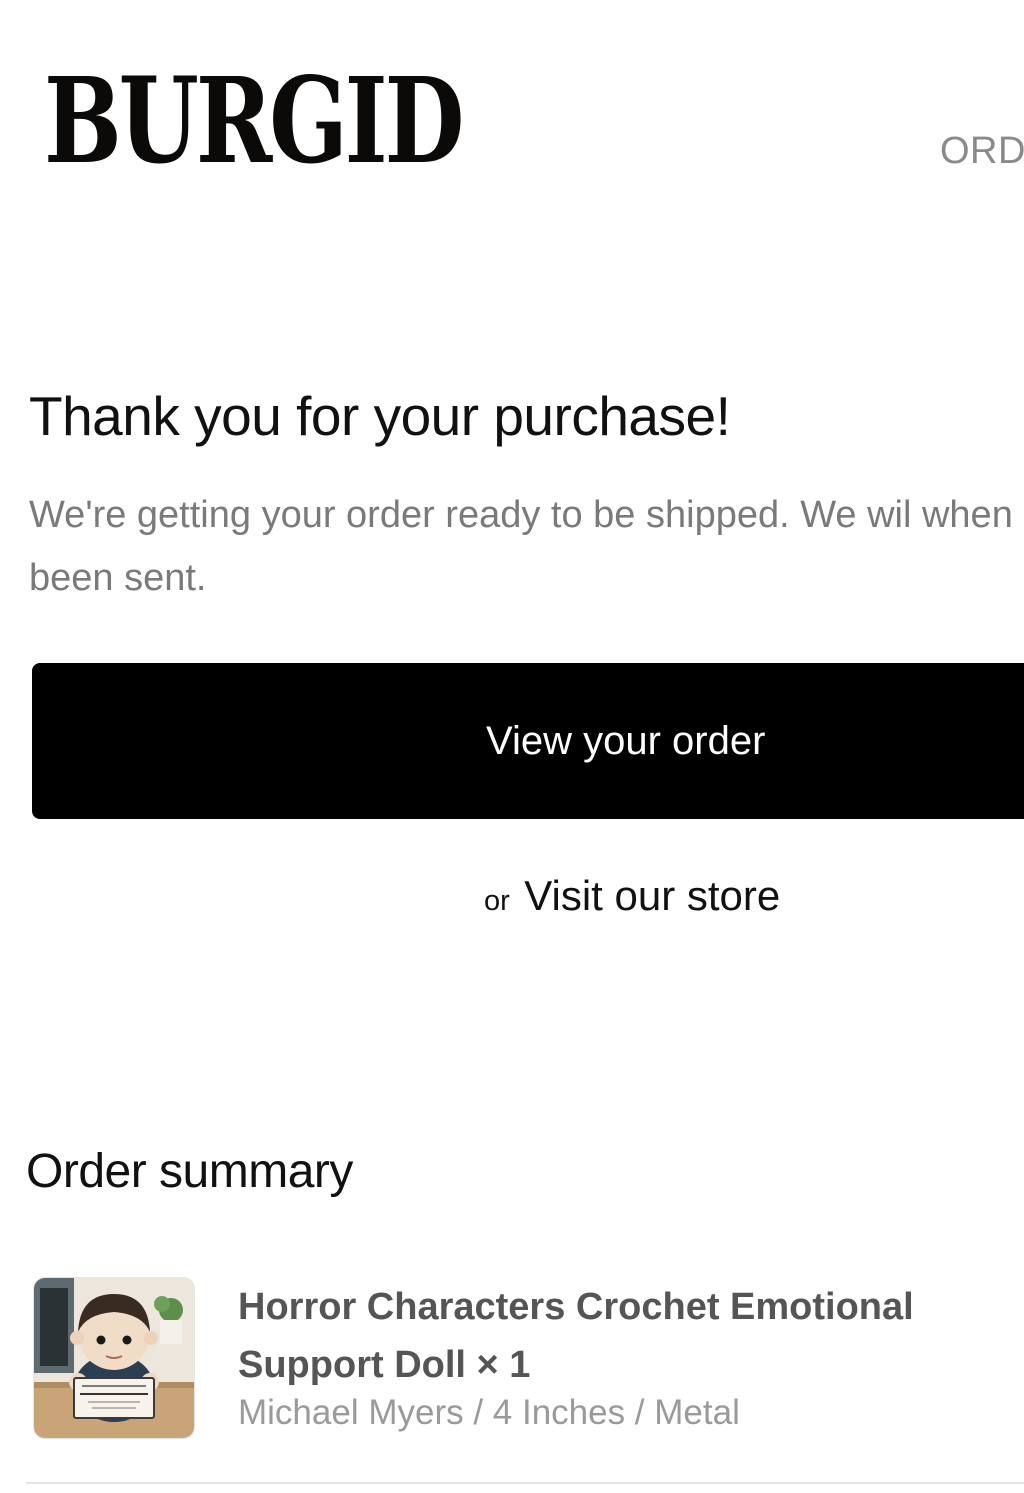 The image size is (1024, 1493). I want to click on confirmation-title: Thank you for your purchase!, so click(380, 416).